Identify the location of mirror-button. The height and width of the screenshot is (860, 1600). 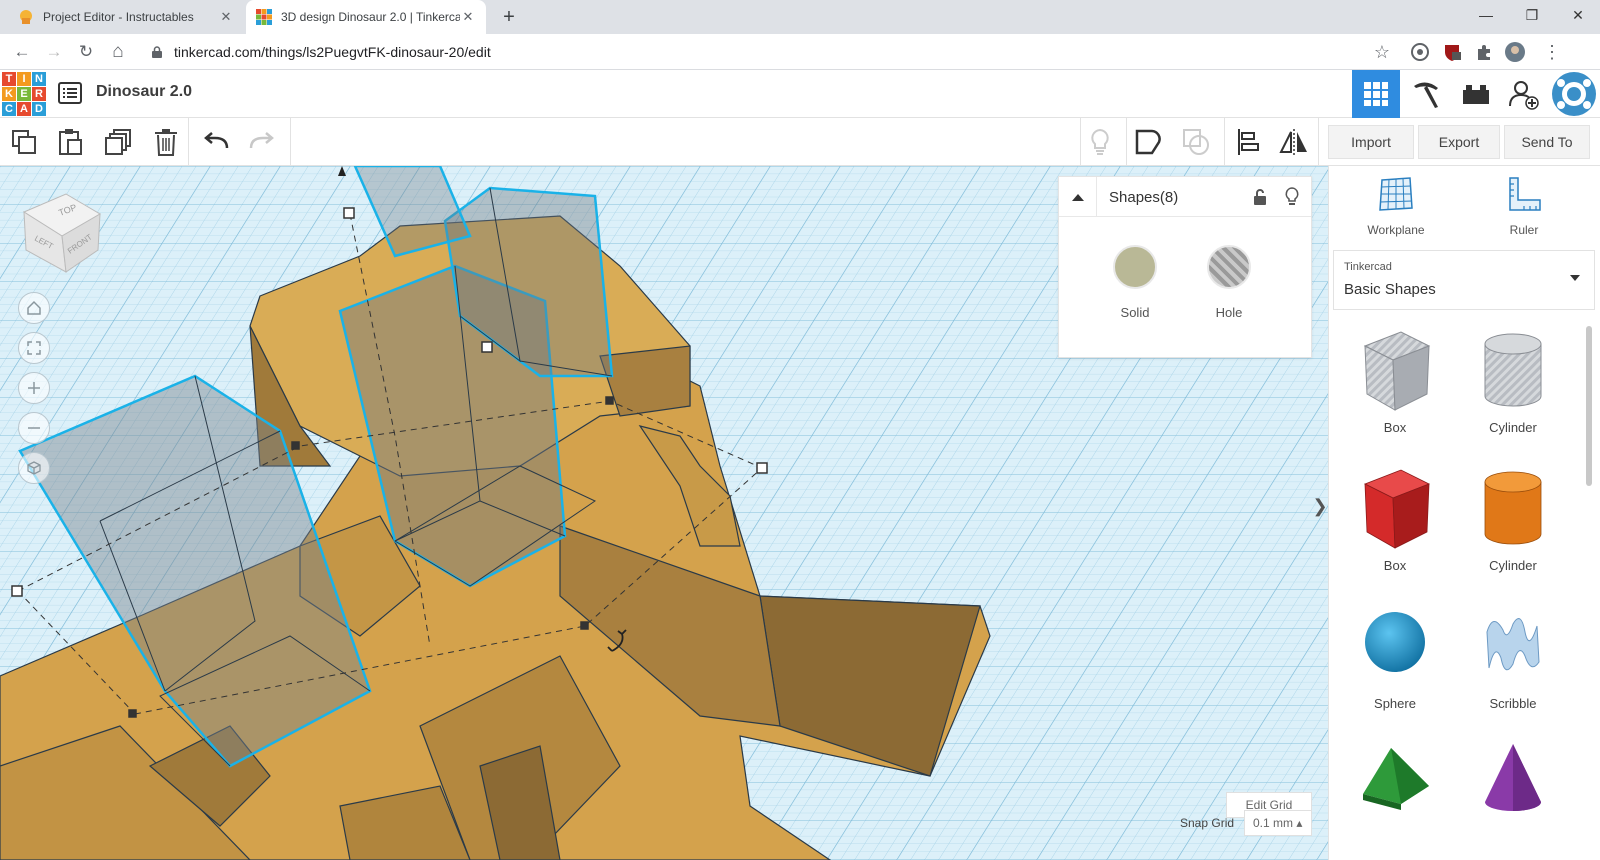
(1294, 142).